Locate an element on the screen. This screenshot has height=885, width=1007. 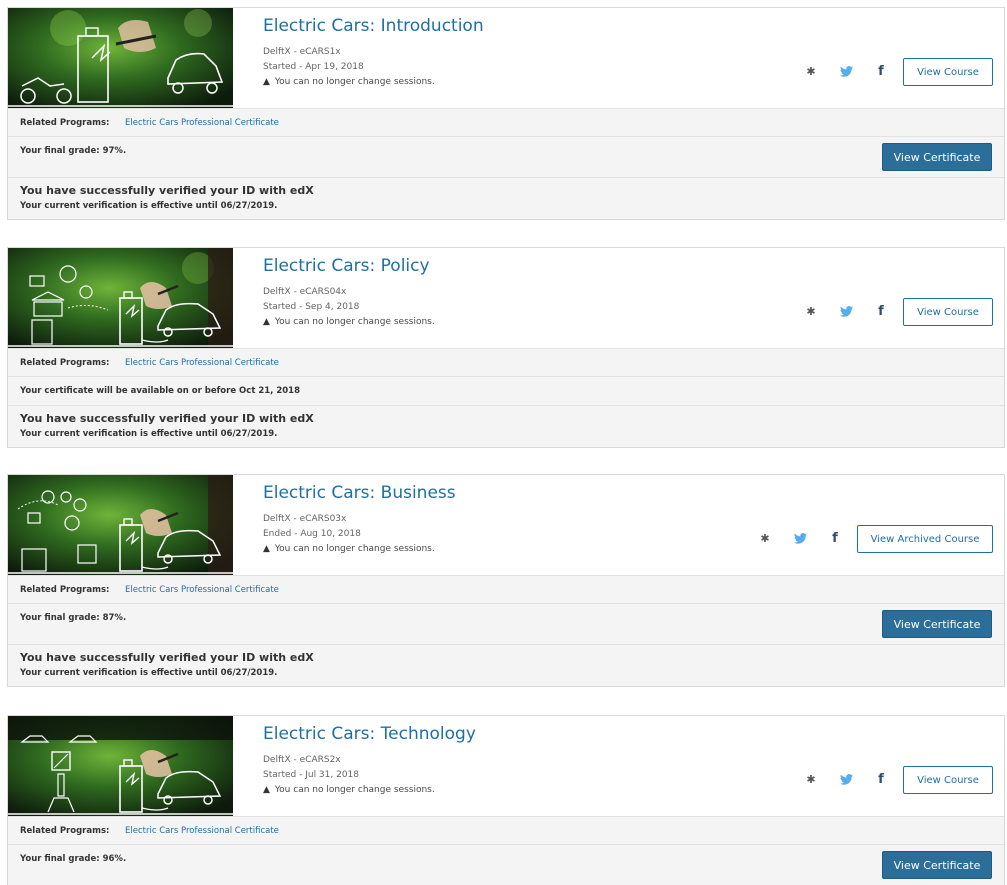
final-grade-text: Your final grade: 97%. is located at coordinates (73, 151).